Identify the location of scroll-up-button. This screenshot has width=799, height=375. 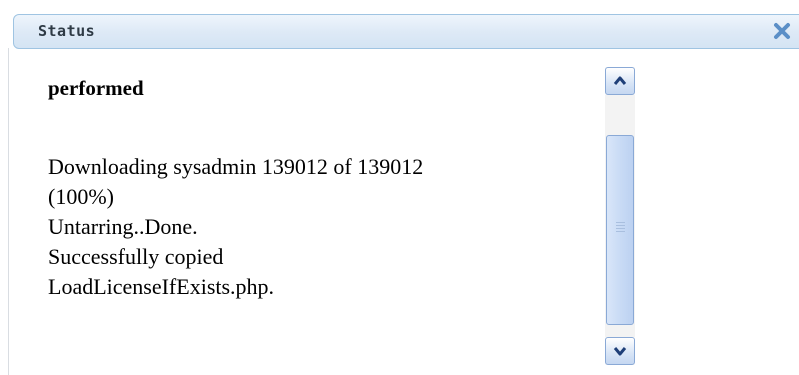
(620, 81).